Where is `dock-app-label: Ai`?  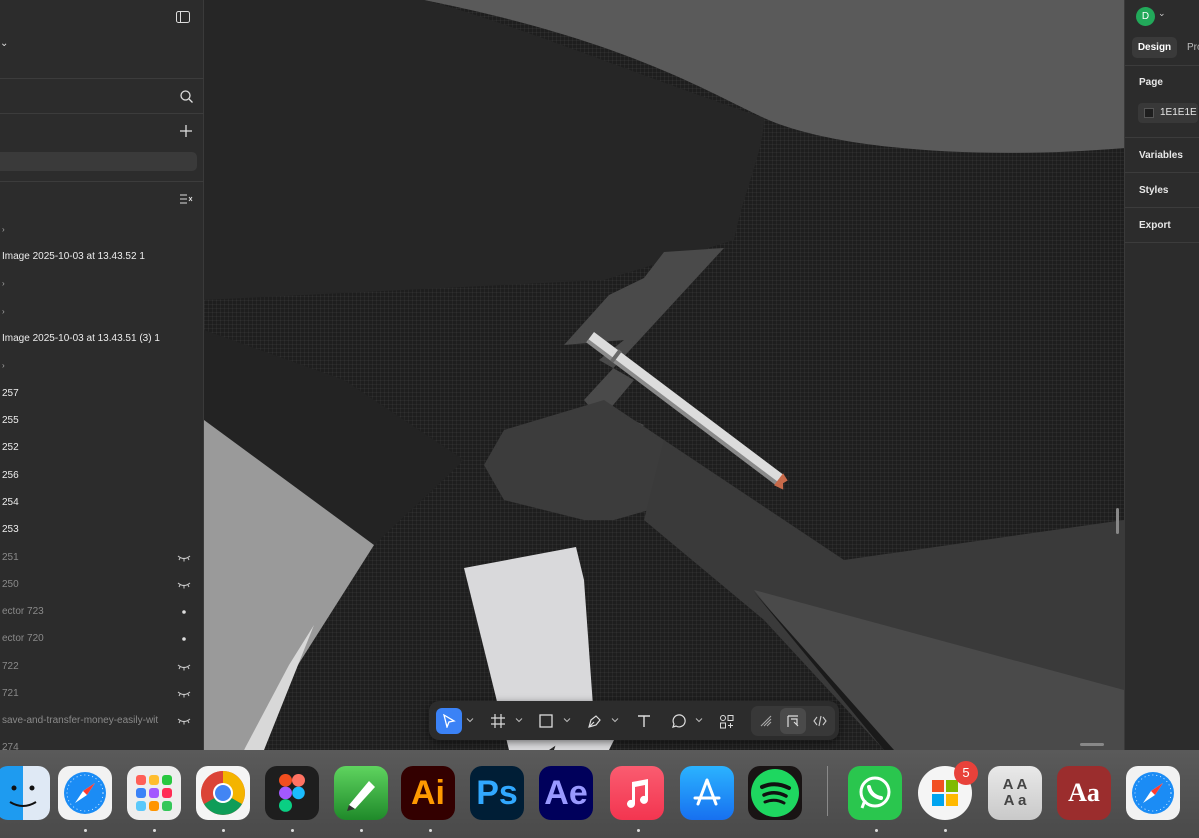
dock-app-label: Ai is located at coordinates (428, 792).